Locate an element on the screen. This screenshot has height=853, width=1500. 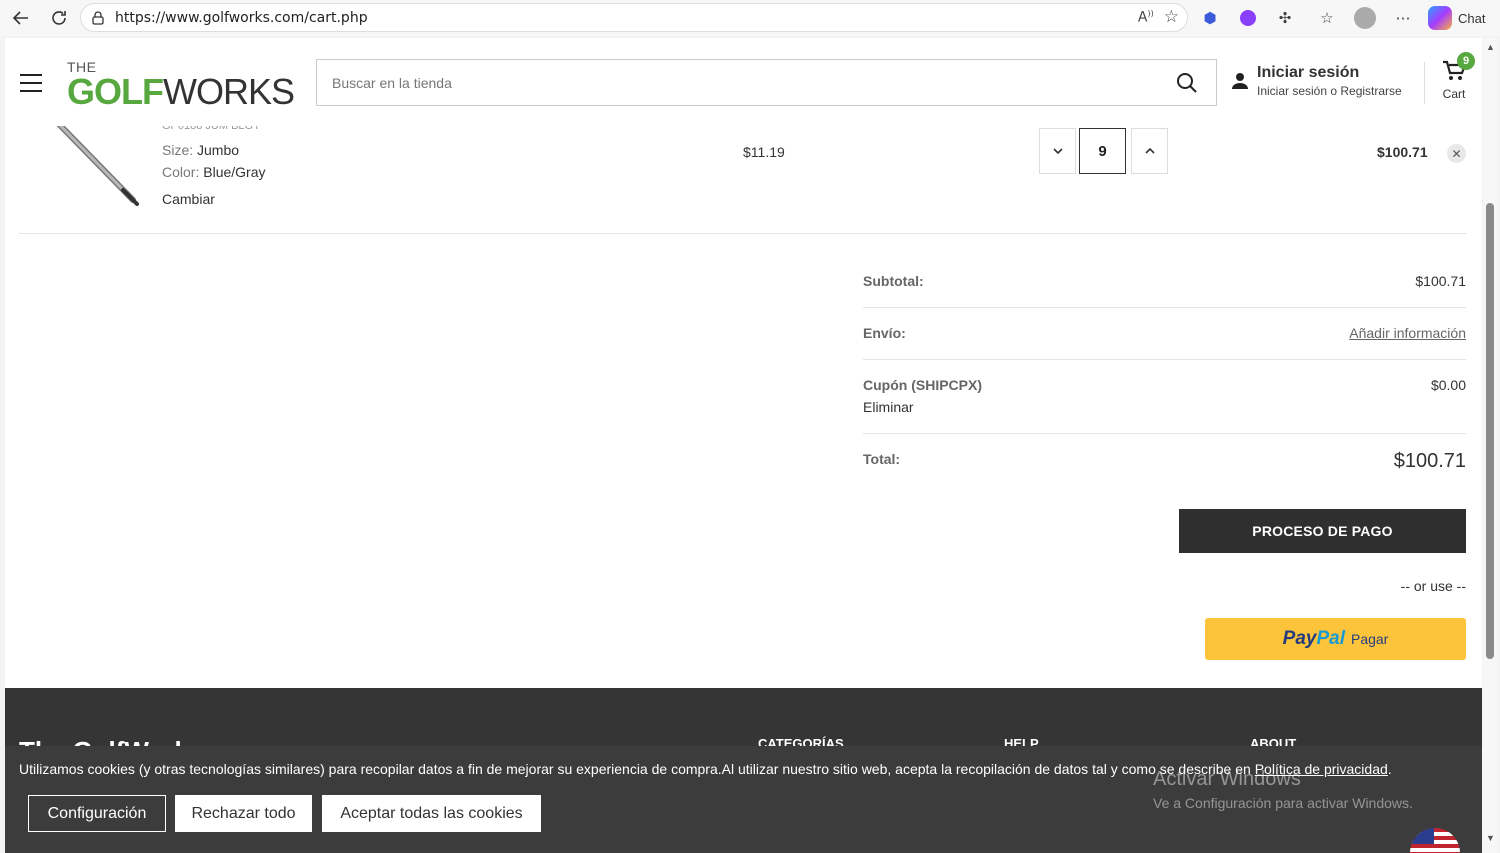
scroll-down-icon: ▼ is located at coordinates (1490, 838).